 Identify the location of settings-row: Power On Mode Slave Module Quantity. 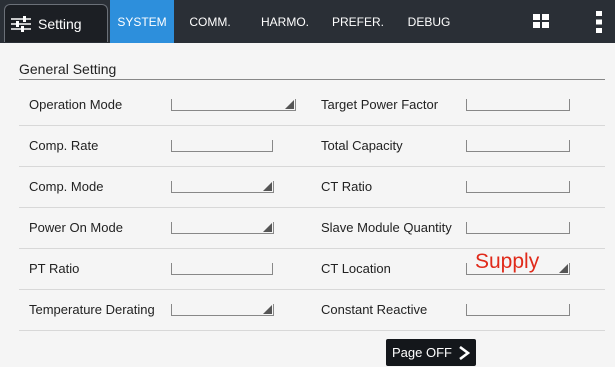
(312, 228).